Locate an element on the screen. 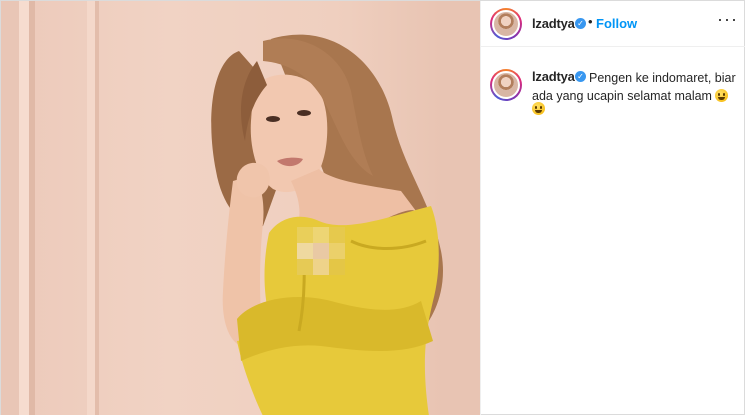 The height and width of the screenshot is (415, 745). wall-molding is located at coordinates (10, 208).